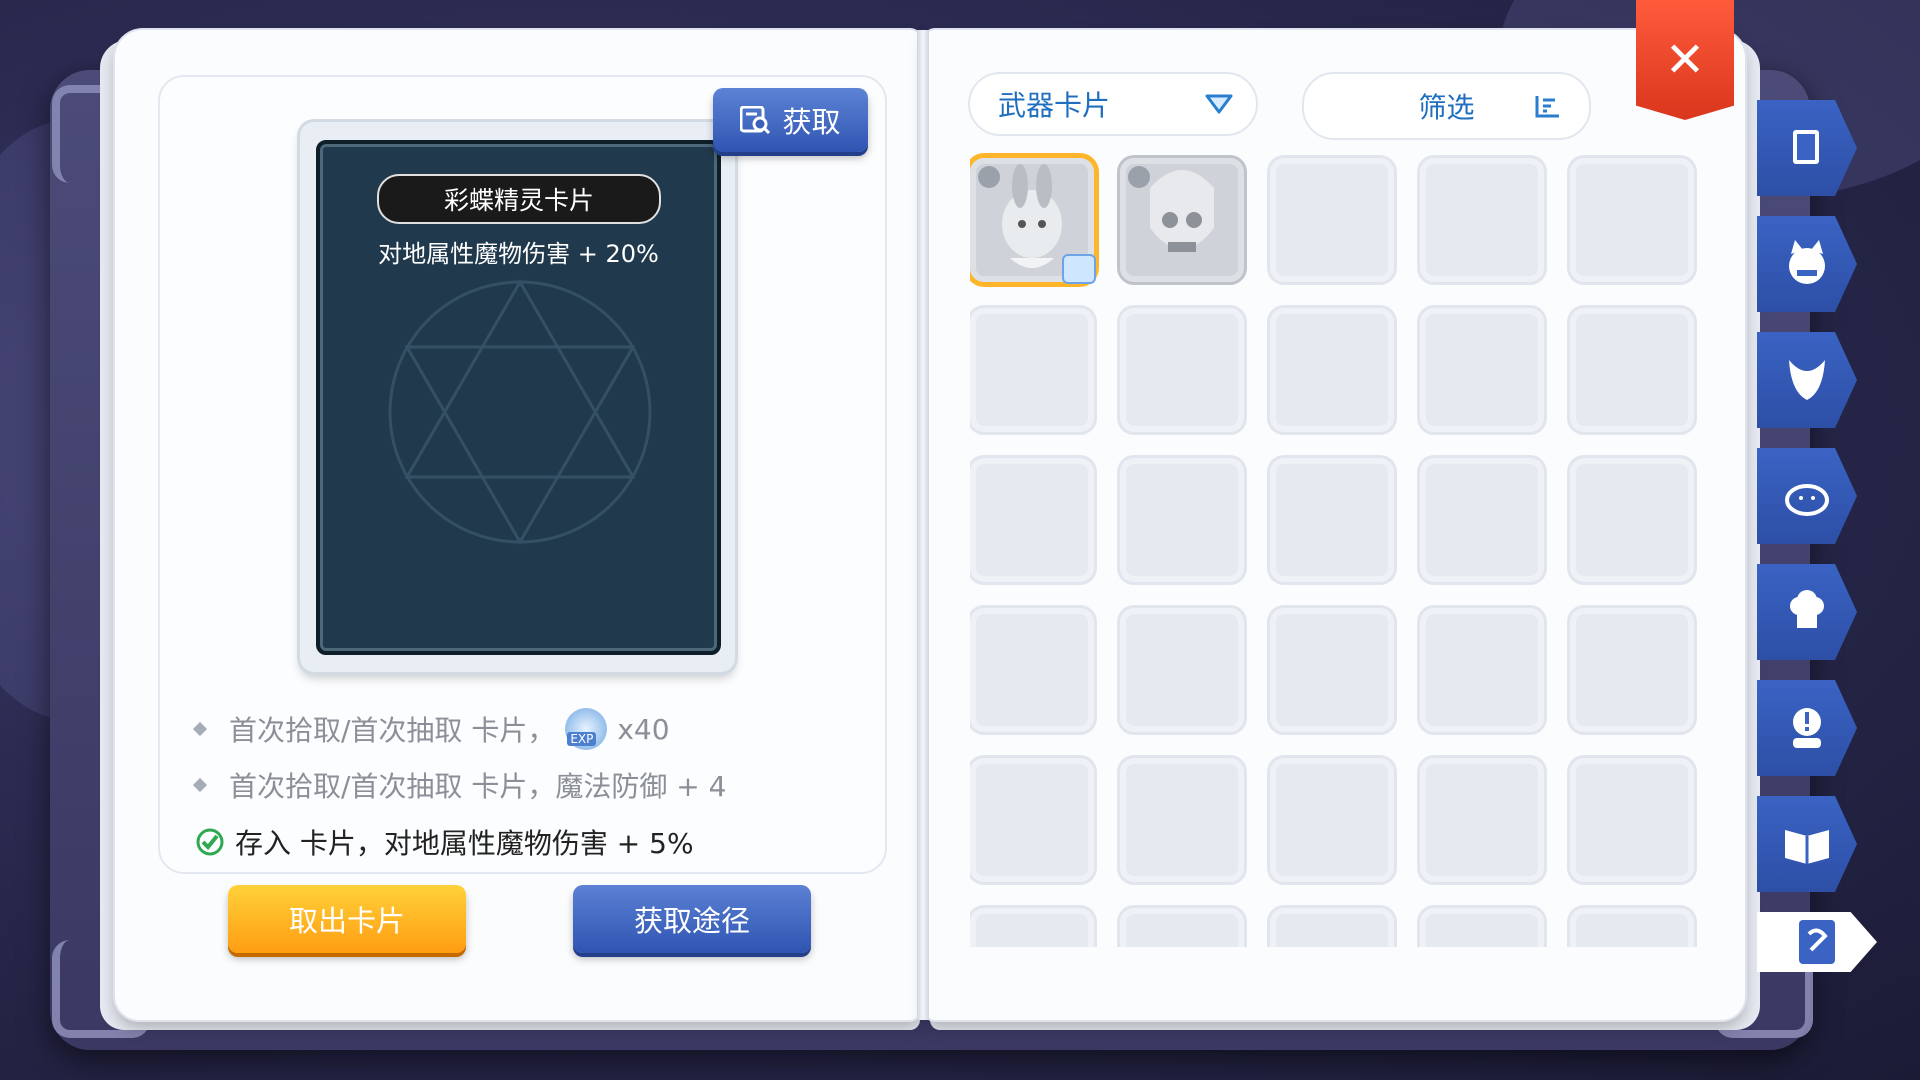 Image resolution: width=1920 pixels, height=1080 pixels. What do you see at coordinates (1054, 105) in the screenshot?
I see `category-value: 武器卡片` at bounding box center [1054, 105].